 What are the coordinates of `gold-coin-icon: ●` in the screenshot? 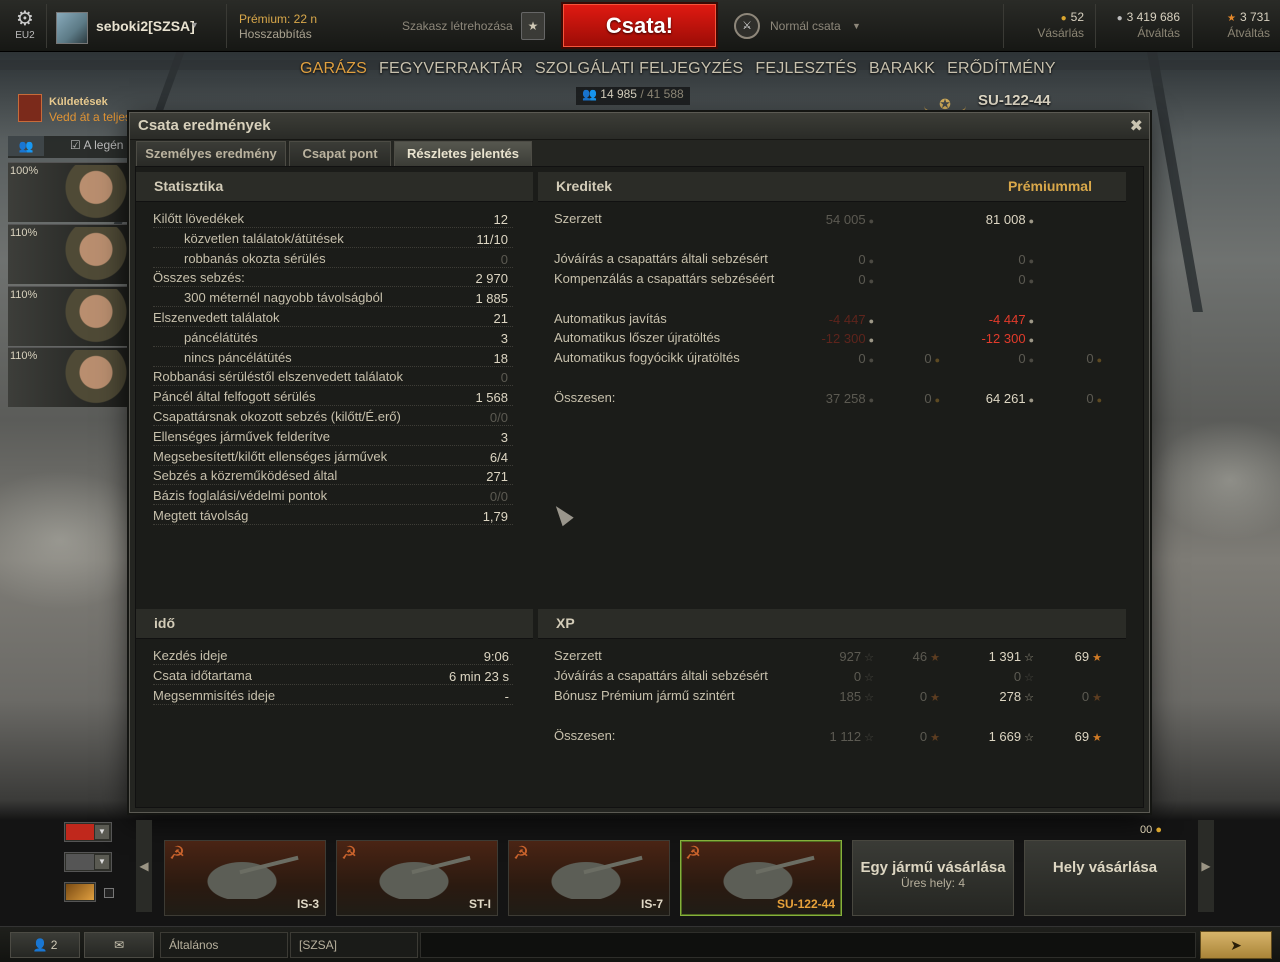 It's located at (1158, 830).